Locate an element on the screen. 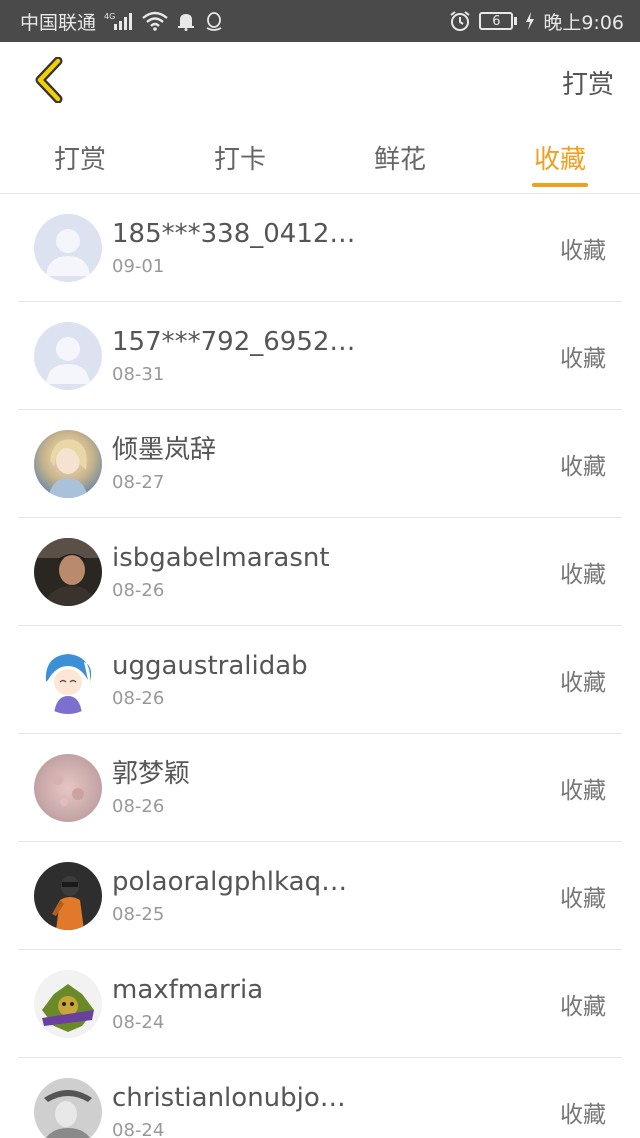 The width and height of the screenshot is (640, 1138). chevron-left-icon is located at coordinates (48, 81).